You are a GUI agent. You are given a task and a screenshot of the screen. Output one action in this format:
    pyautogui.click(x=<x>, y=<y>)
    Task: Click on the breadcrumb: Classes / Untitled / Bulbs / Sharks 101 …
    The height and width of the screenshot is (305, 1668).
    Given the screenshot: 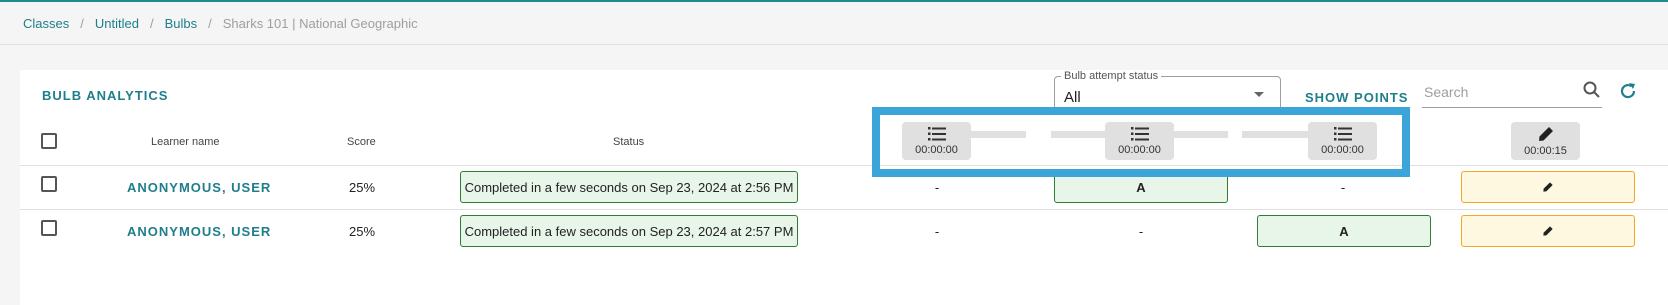 What is the action you would take?
    pyautogui.click(x=220, y=23)
    